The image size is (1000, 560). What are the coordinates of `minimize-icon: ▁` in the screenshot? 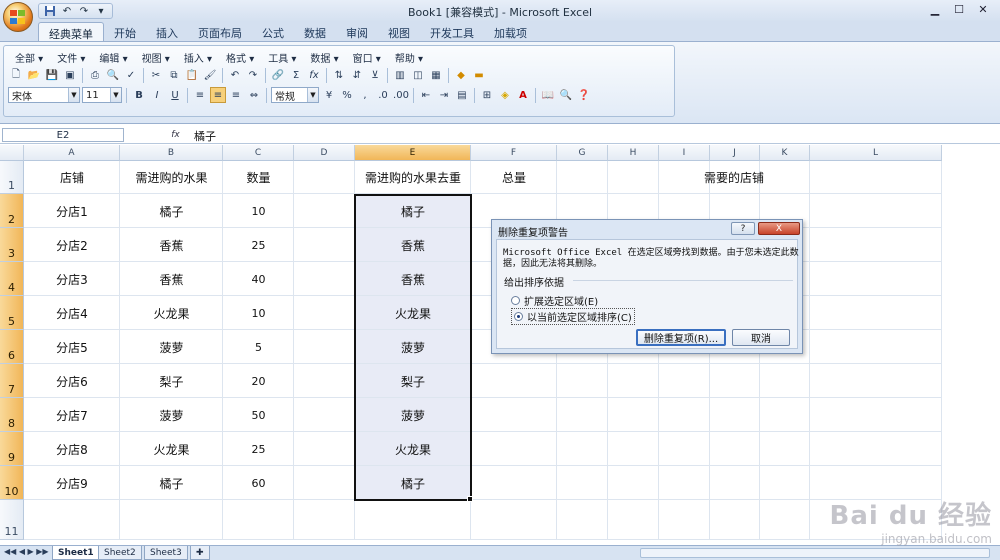 It's located at (935, 9).